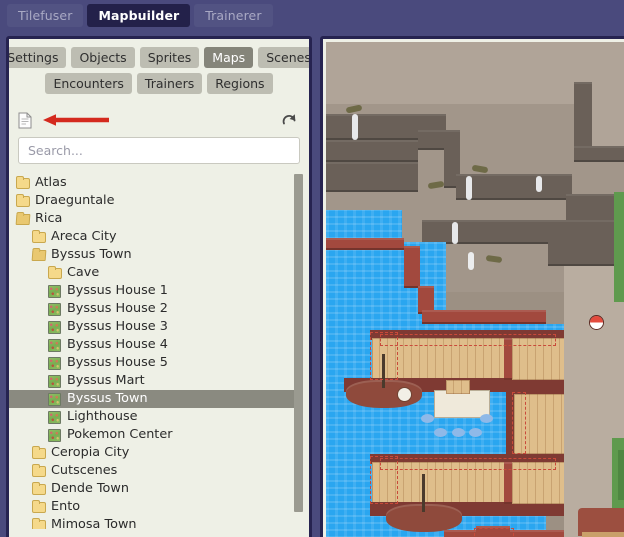  I want to click on redo-arrow-icon, so click(288, 118).